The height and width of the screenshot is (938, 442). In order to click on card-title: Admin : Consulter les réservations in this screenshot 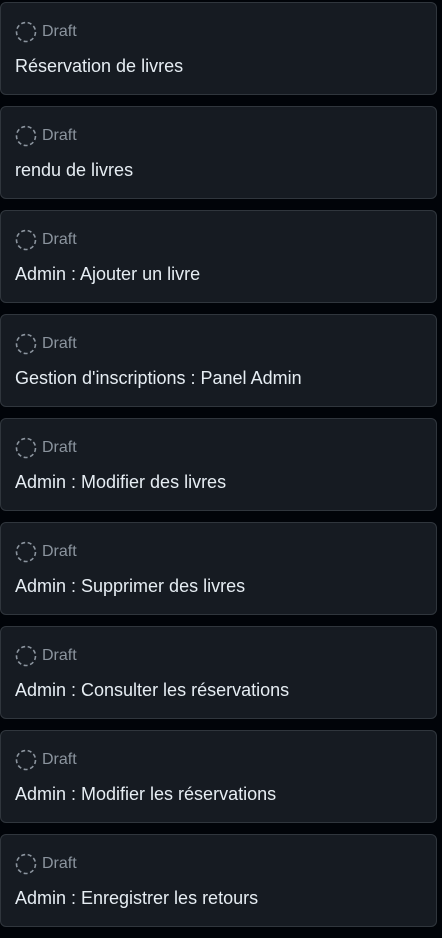, I will do `click(152, 690)`.